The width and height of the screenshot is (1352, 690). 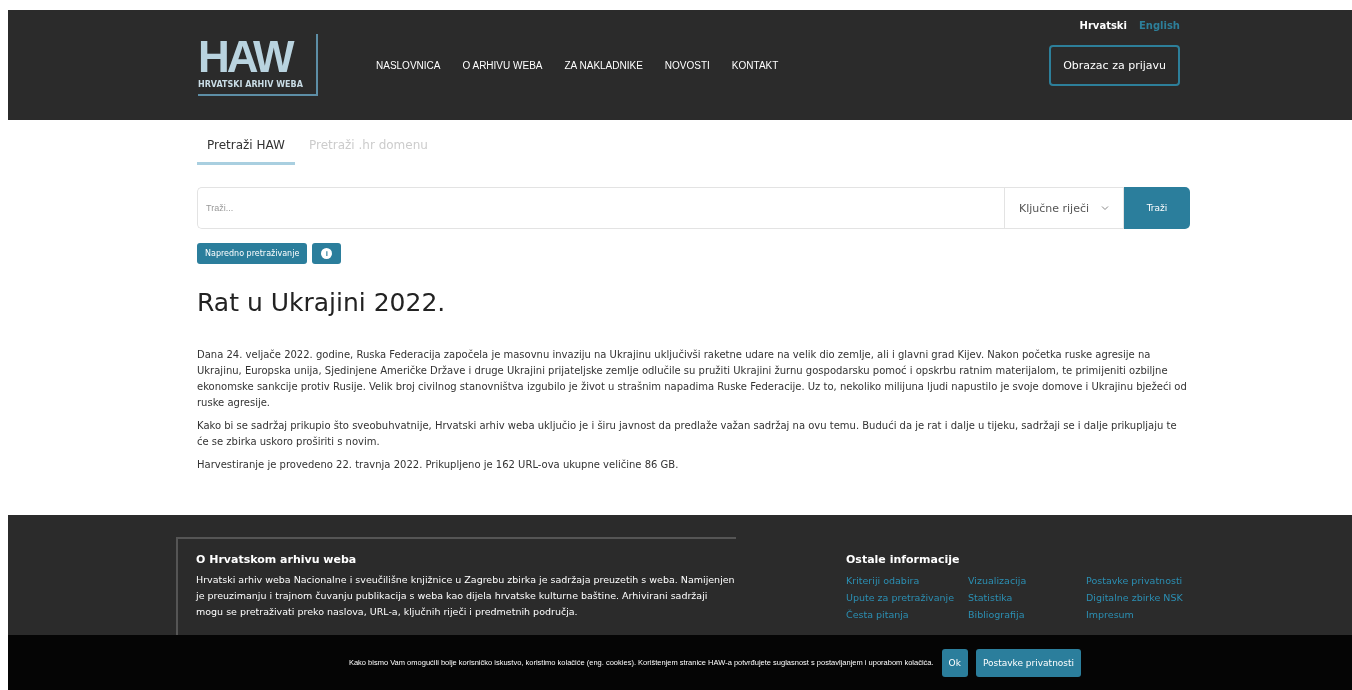 What do you see at coordinates (1159, 25) in the screenshot?
I see `language-link: English` at bounding box center [1159, 25].